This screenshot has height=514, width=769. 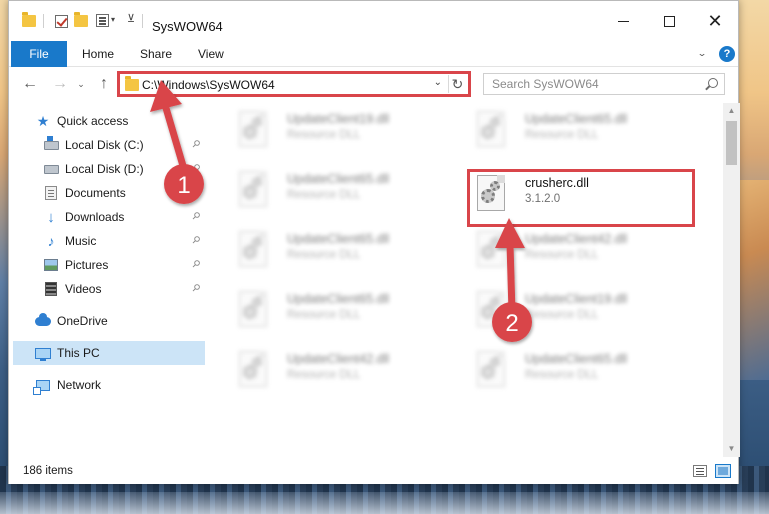 What do you see at coordinates (43, 353) in the screenshot?
I see `computer-icon` at bounding box center [43, 353].